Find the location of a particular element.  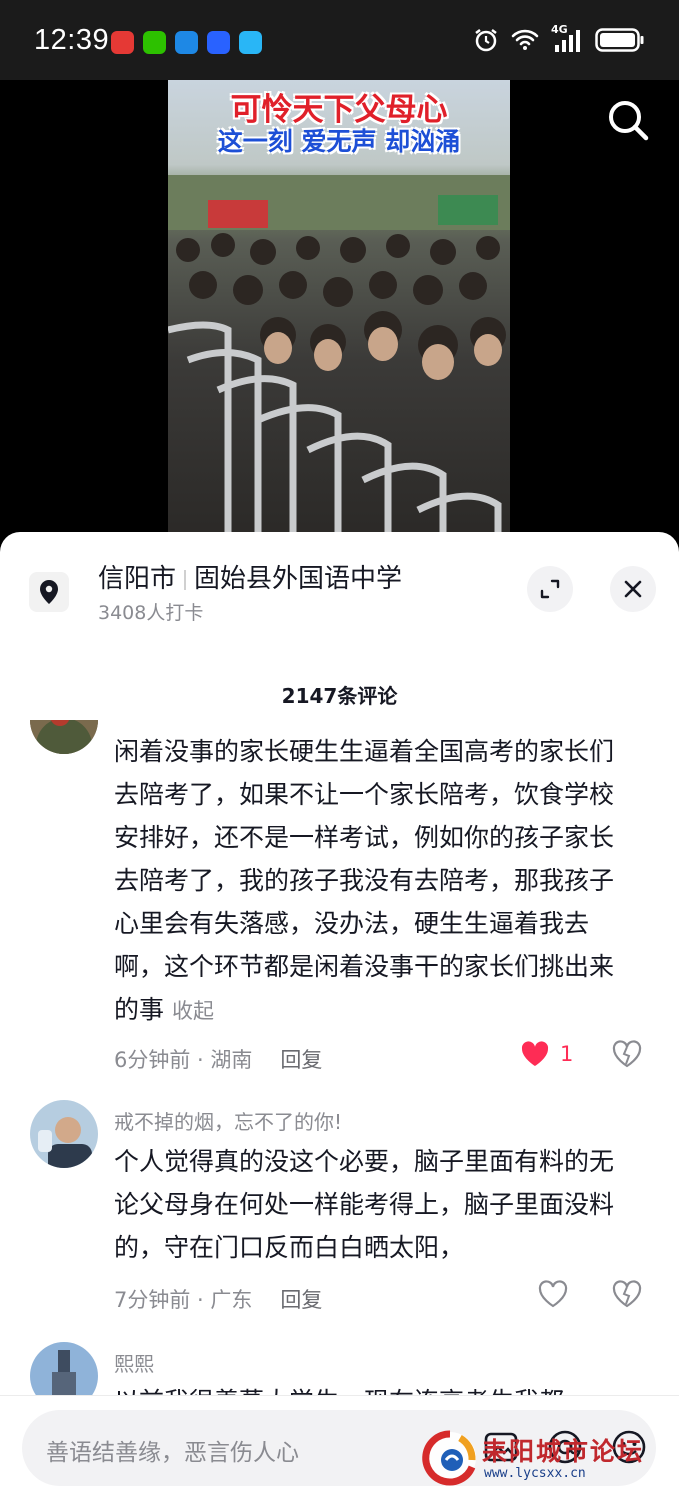

battery-icon is located at coordinates (619, 40).